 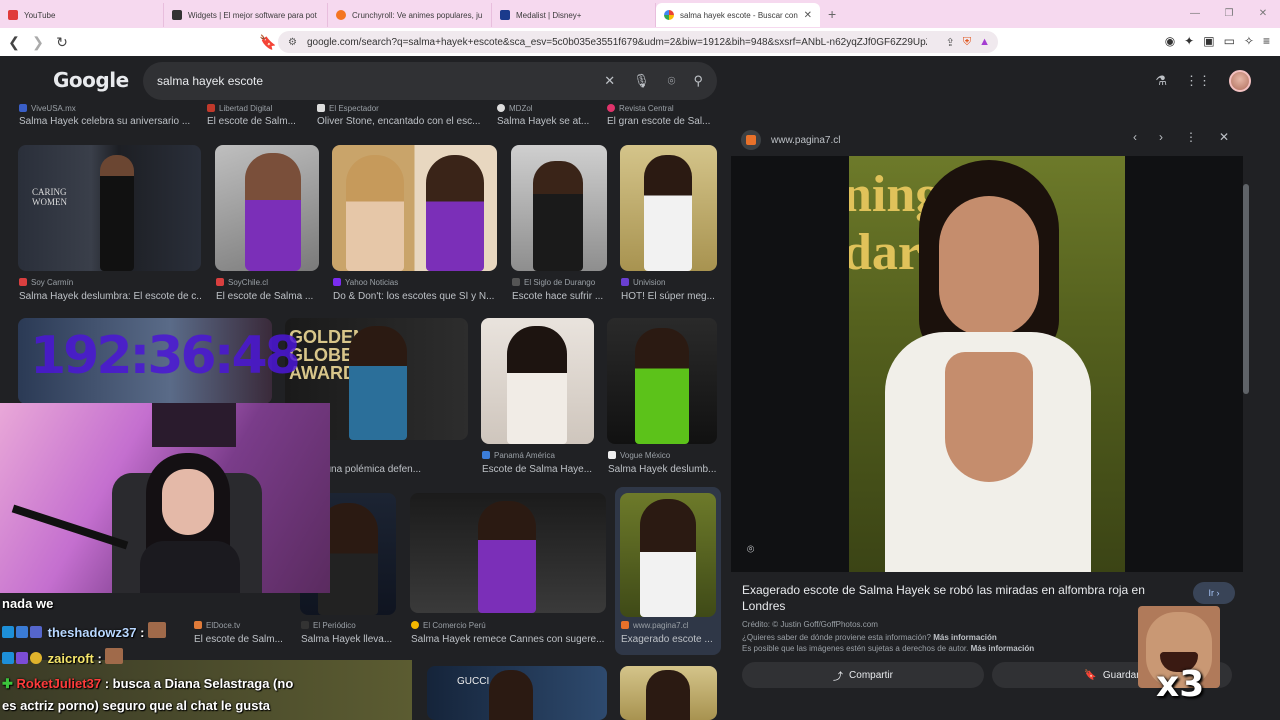 What do you see at coordinates (698, 81) in the screenshot?
I see `search-icon: ⚲` at bounding box center [698, 81].